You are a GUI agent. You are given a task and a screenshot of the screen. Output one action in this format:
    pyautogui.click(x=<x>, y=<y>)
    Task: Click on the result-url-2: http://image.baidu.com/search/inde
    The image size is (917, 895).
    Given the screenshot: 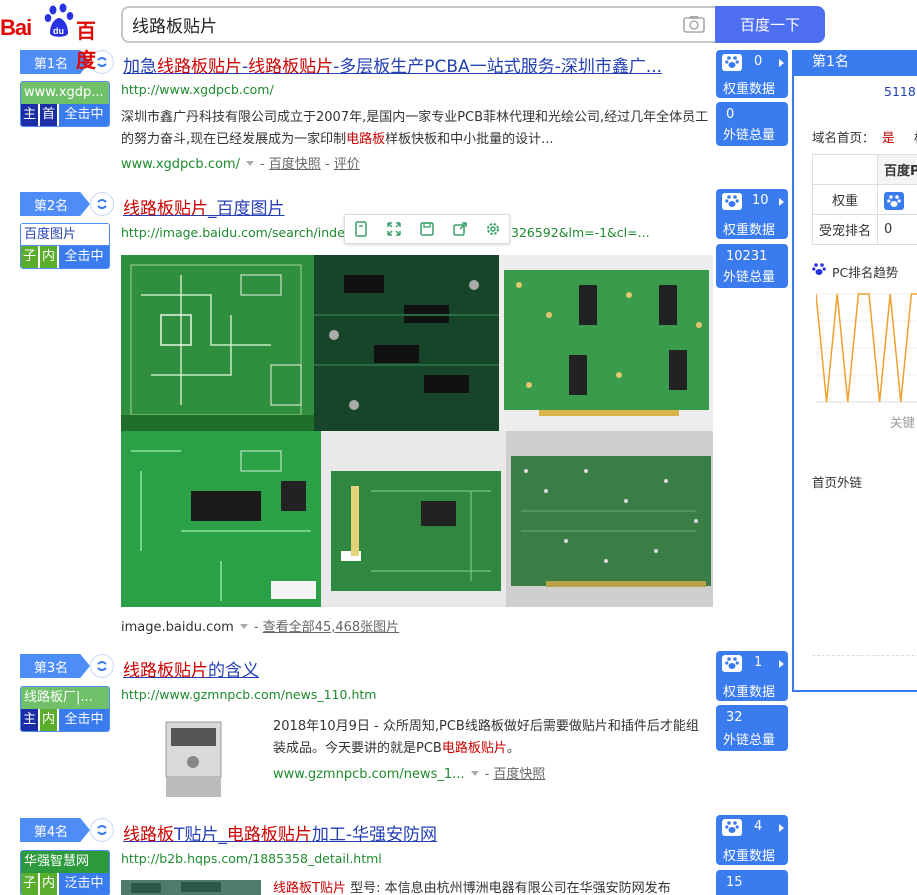 What is the action you would take?
    pyautogui.click(x=233, y=232)
    